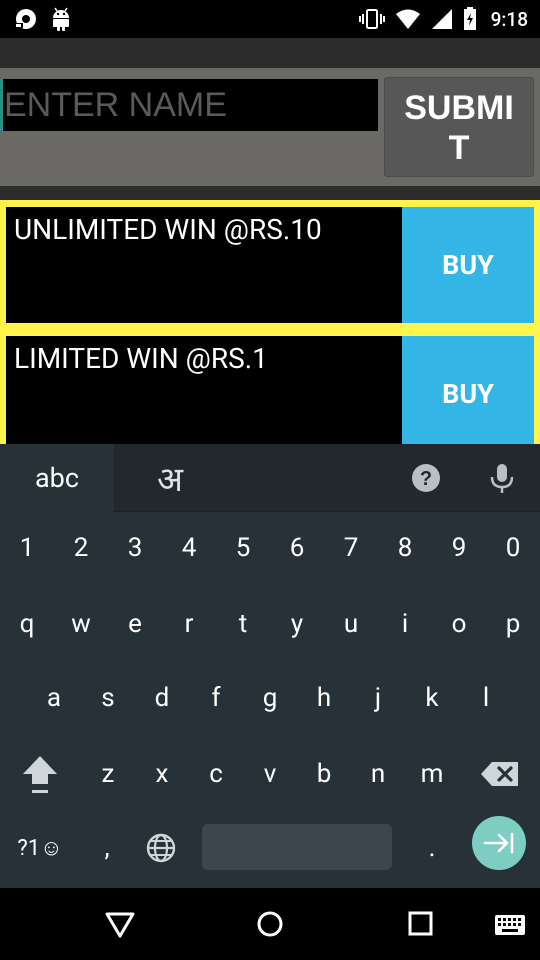 The width and height of the screenshot is (540, 960). What do you see at coordinates (324, 774) in the screenshot?
I see `key-b: b` at bounding box center [324, 774].